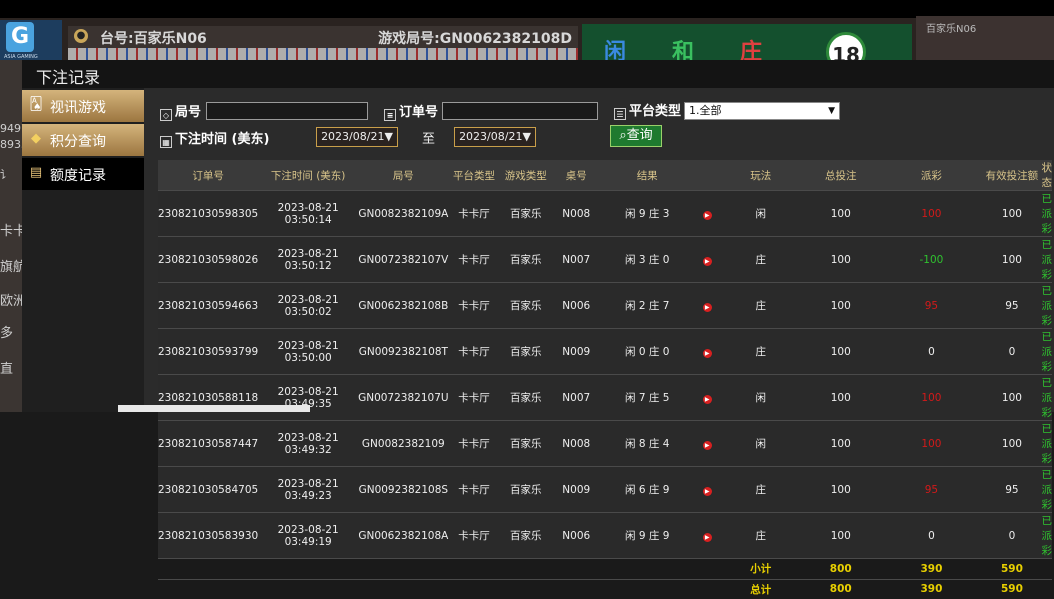 This screenshot has height=599, width=1054. Describe the element at coordinates (403, 489) in the screenshot. I see `table-cell: GN0092382108S` at that location.